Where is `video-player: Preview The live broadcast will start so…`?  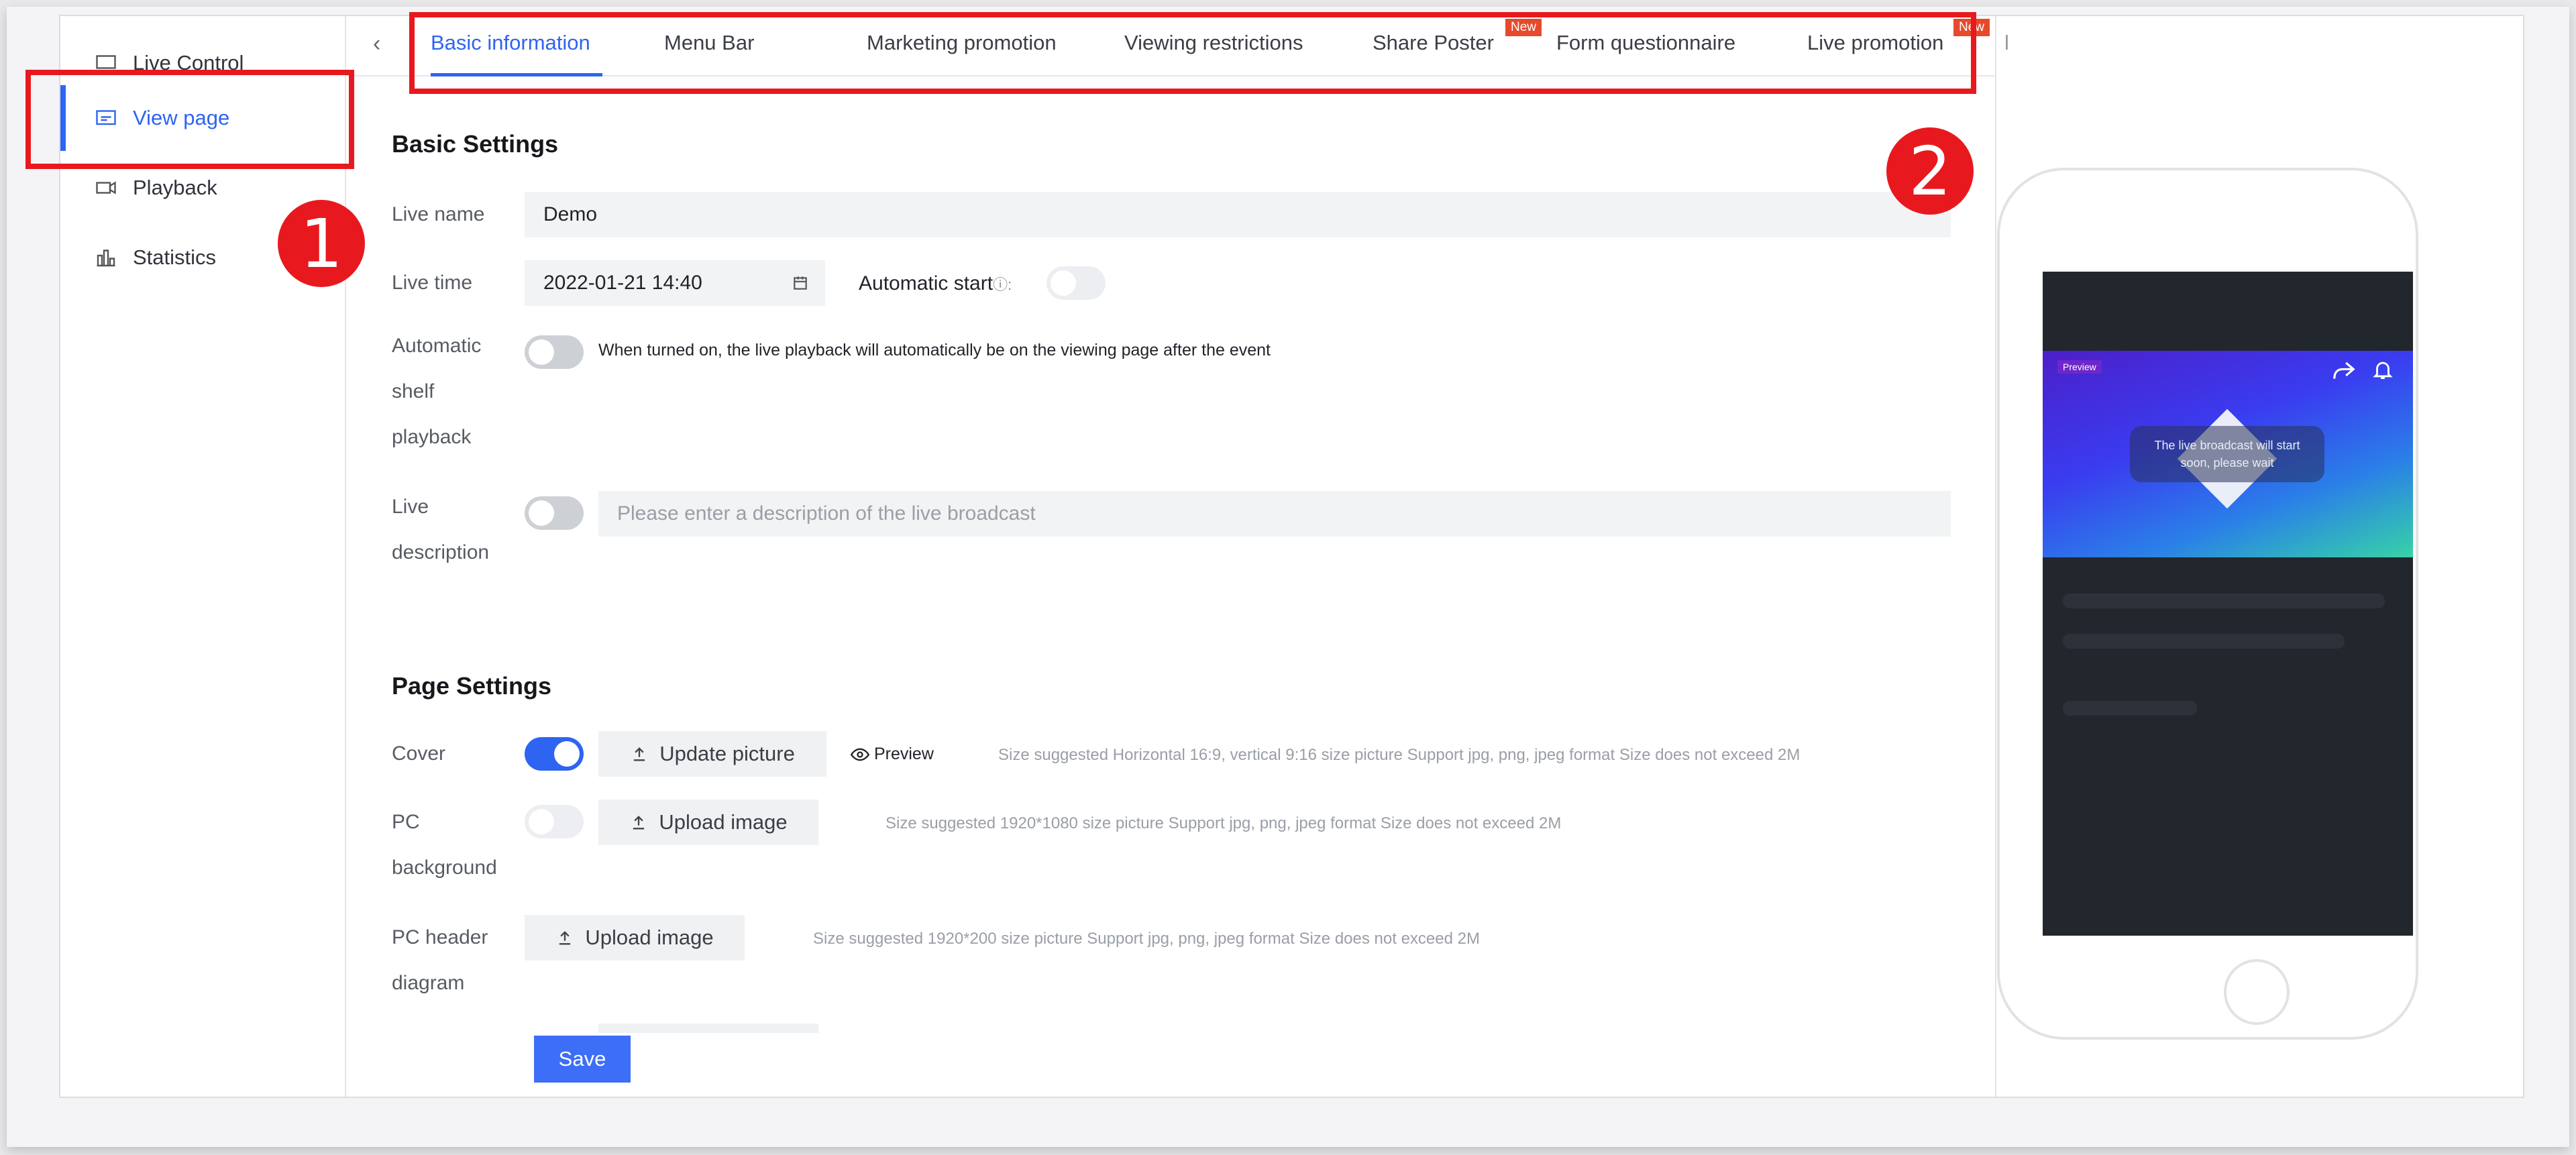 video-player: Preview The live broadcast will start so… is located at coordinates (2228, 454).